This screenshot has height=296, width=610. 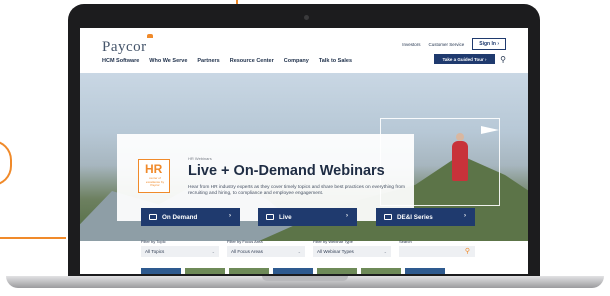 I want to click on search-label: Search, so click(x=405, y=241).